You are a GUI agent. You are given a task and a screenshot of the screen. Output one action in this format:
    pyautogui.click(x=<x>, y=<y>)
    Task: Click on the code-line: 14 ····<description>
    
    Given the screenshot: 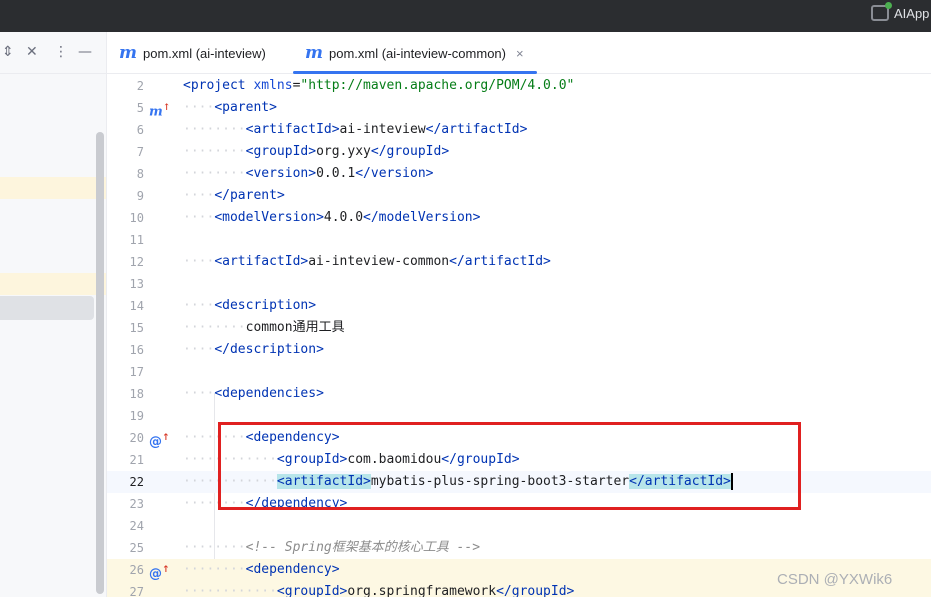 What is the action you would take?
    pyautogui.click(x=519, y=306)
    